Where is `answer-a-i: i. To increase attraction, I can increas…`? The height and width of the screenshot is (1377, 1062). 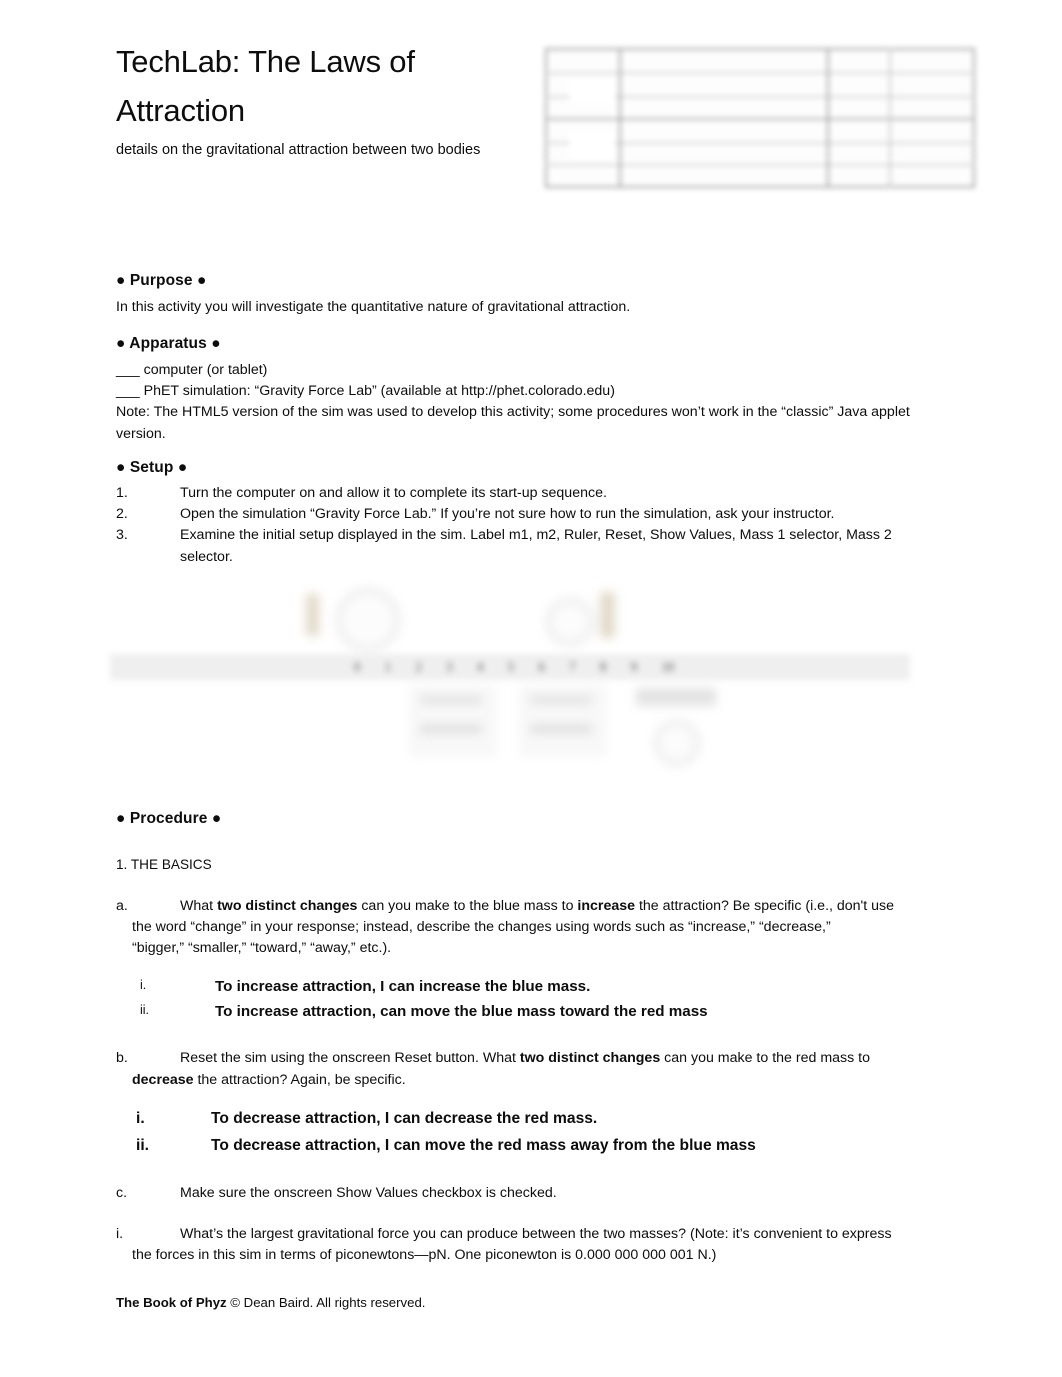 answer-a-i: i. To increase attraction, I can increas… is located at coordinates (540, 986).